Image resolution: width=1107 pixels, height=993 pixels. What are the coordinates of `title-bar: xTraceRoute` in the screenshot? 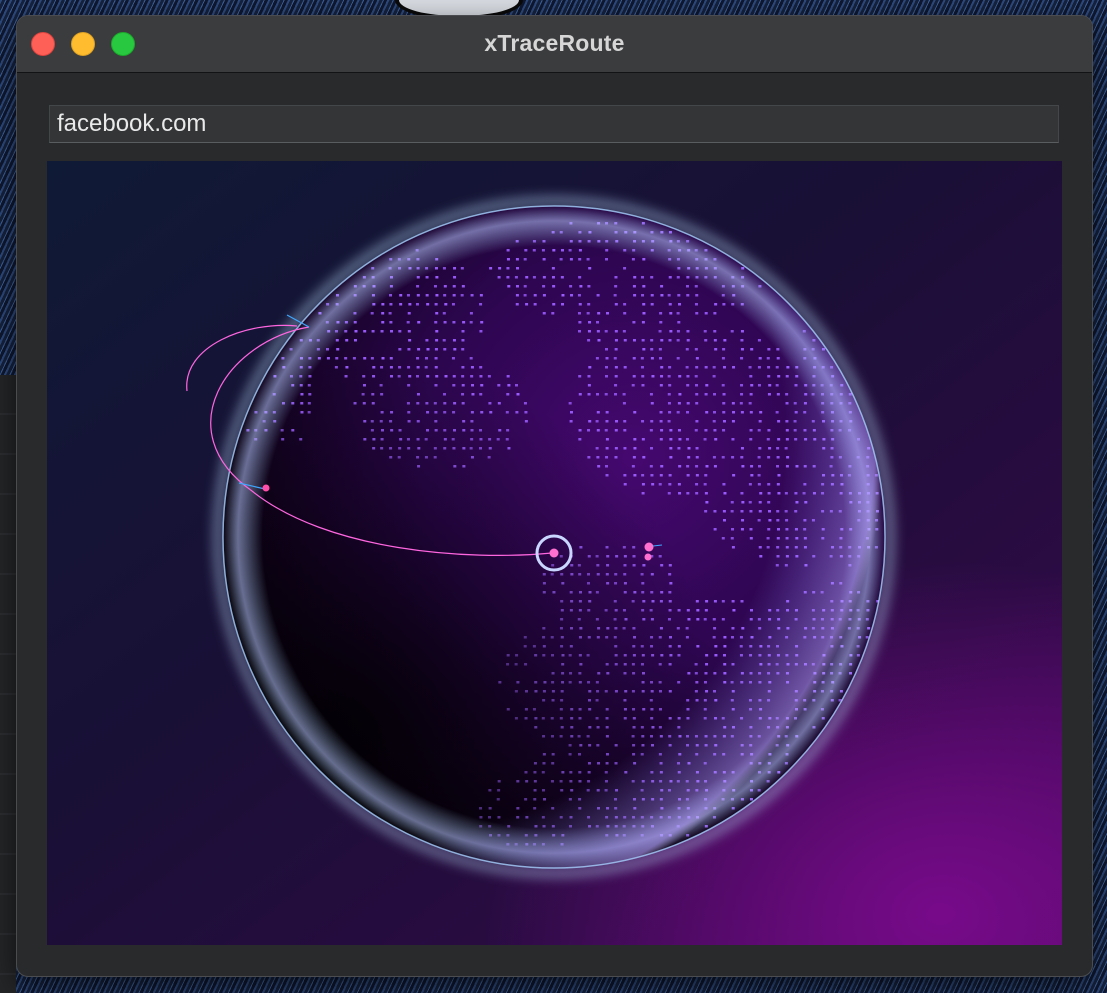 It's located at (554, 44).